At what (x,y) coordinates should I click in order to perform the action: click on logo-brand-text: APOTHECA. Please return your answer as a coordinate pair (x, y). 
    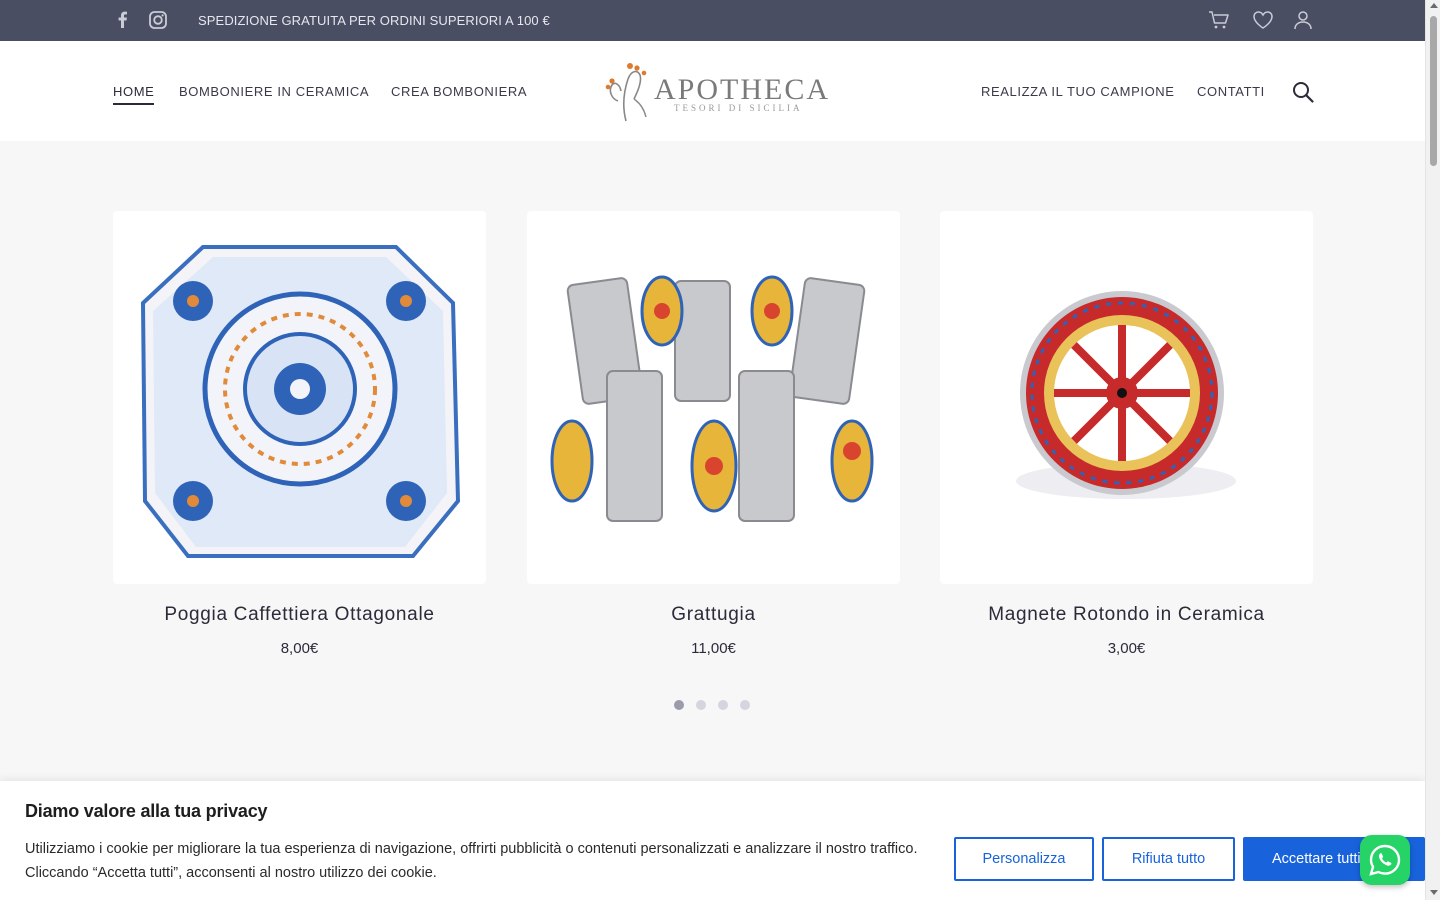
    Looking at the image, I should click on (742, 89).